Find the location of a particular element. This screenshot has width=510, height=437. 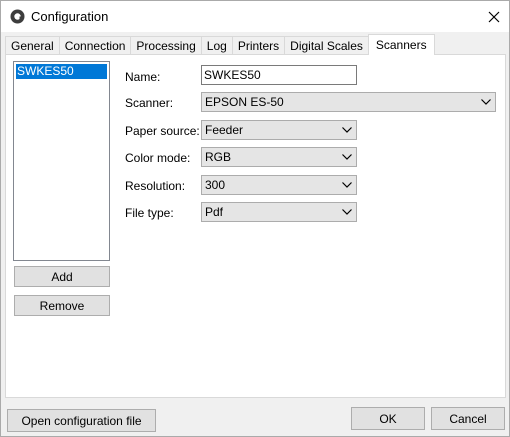

paper-source-label: Paper source: is located at coordinates (162, 131).